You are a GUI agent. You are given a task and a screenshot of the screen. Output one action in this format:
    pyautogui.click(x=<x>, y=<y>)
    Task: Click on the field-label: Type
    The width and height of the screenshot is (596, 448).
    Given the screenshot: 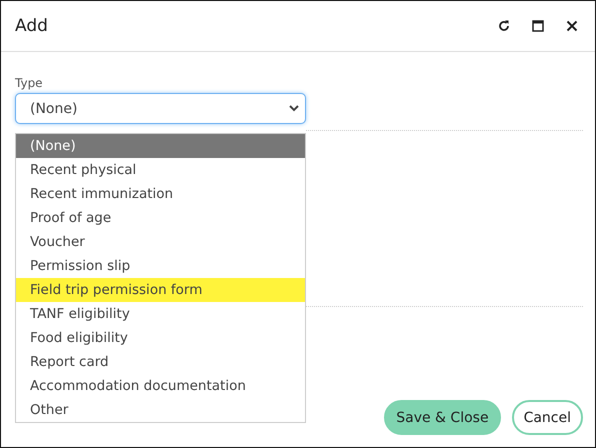 What is the action you would take?
    pyautogui.click(x=29, y=83)
    